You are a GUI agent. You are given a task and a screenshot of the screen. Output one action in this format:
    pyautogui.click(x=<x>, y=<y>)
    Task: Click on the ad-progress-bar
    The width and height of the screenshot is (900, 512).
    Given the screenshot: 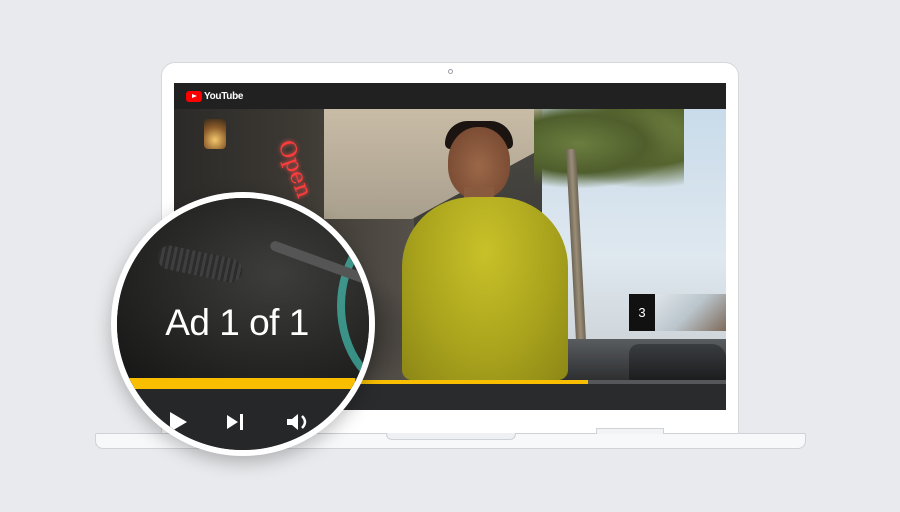 What is the action you would take?
    pyautogui.click(x=243, y=383)
    